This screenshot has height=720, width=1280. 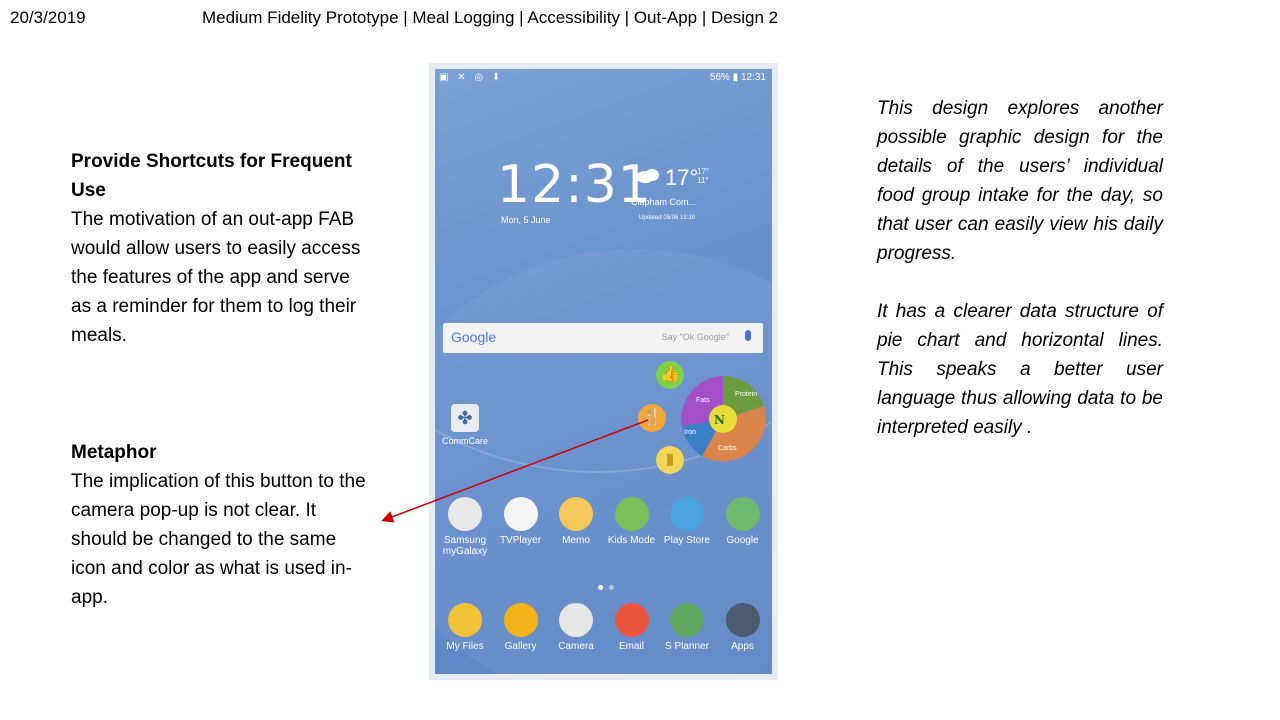 What do you see at coordinates (526, 220) in the screenshot?
I see `date-label: Mon, 5 June` at bounding box center [526, 220].